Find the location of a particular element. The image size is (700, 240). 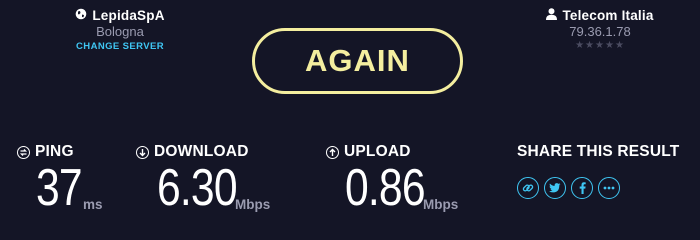

share-title: SHARE THIS RESULT is located at coordinates (598, 151).